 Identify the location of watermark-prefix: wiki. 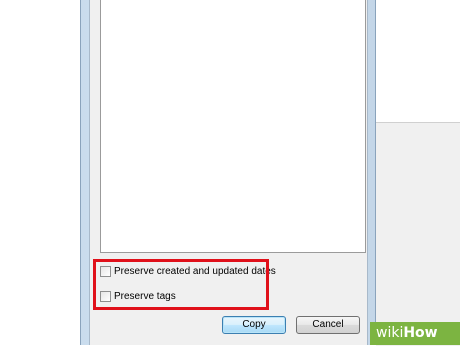
(390, 333).